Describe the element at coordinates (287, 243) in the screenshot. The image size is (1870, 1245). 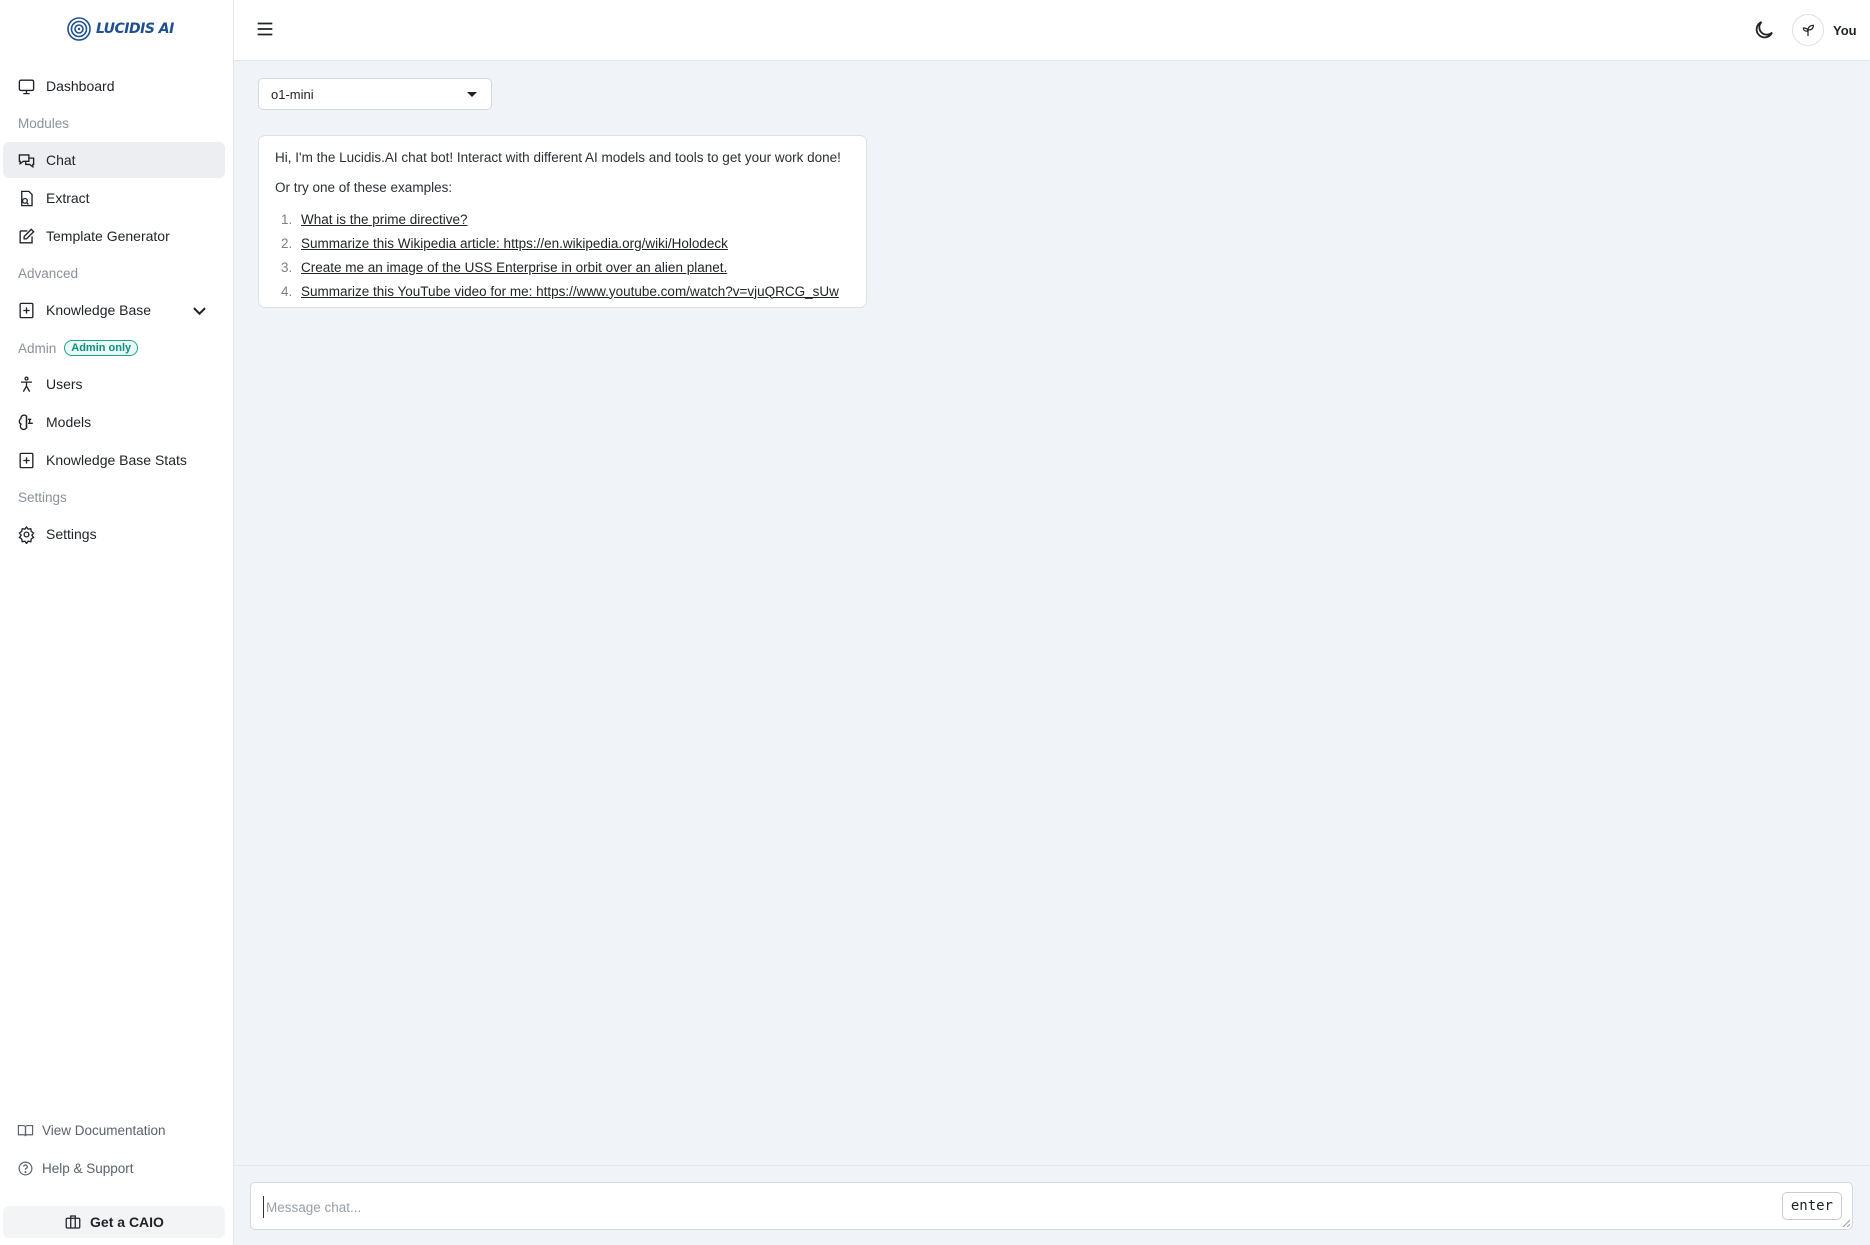
I see `list-number: 2.` at that location.